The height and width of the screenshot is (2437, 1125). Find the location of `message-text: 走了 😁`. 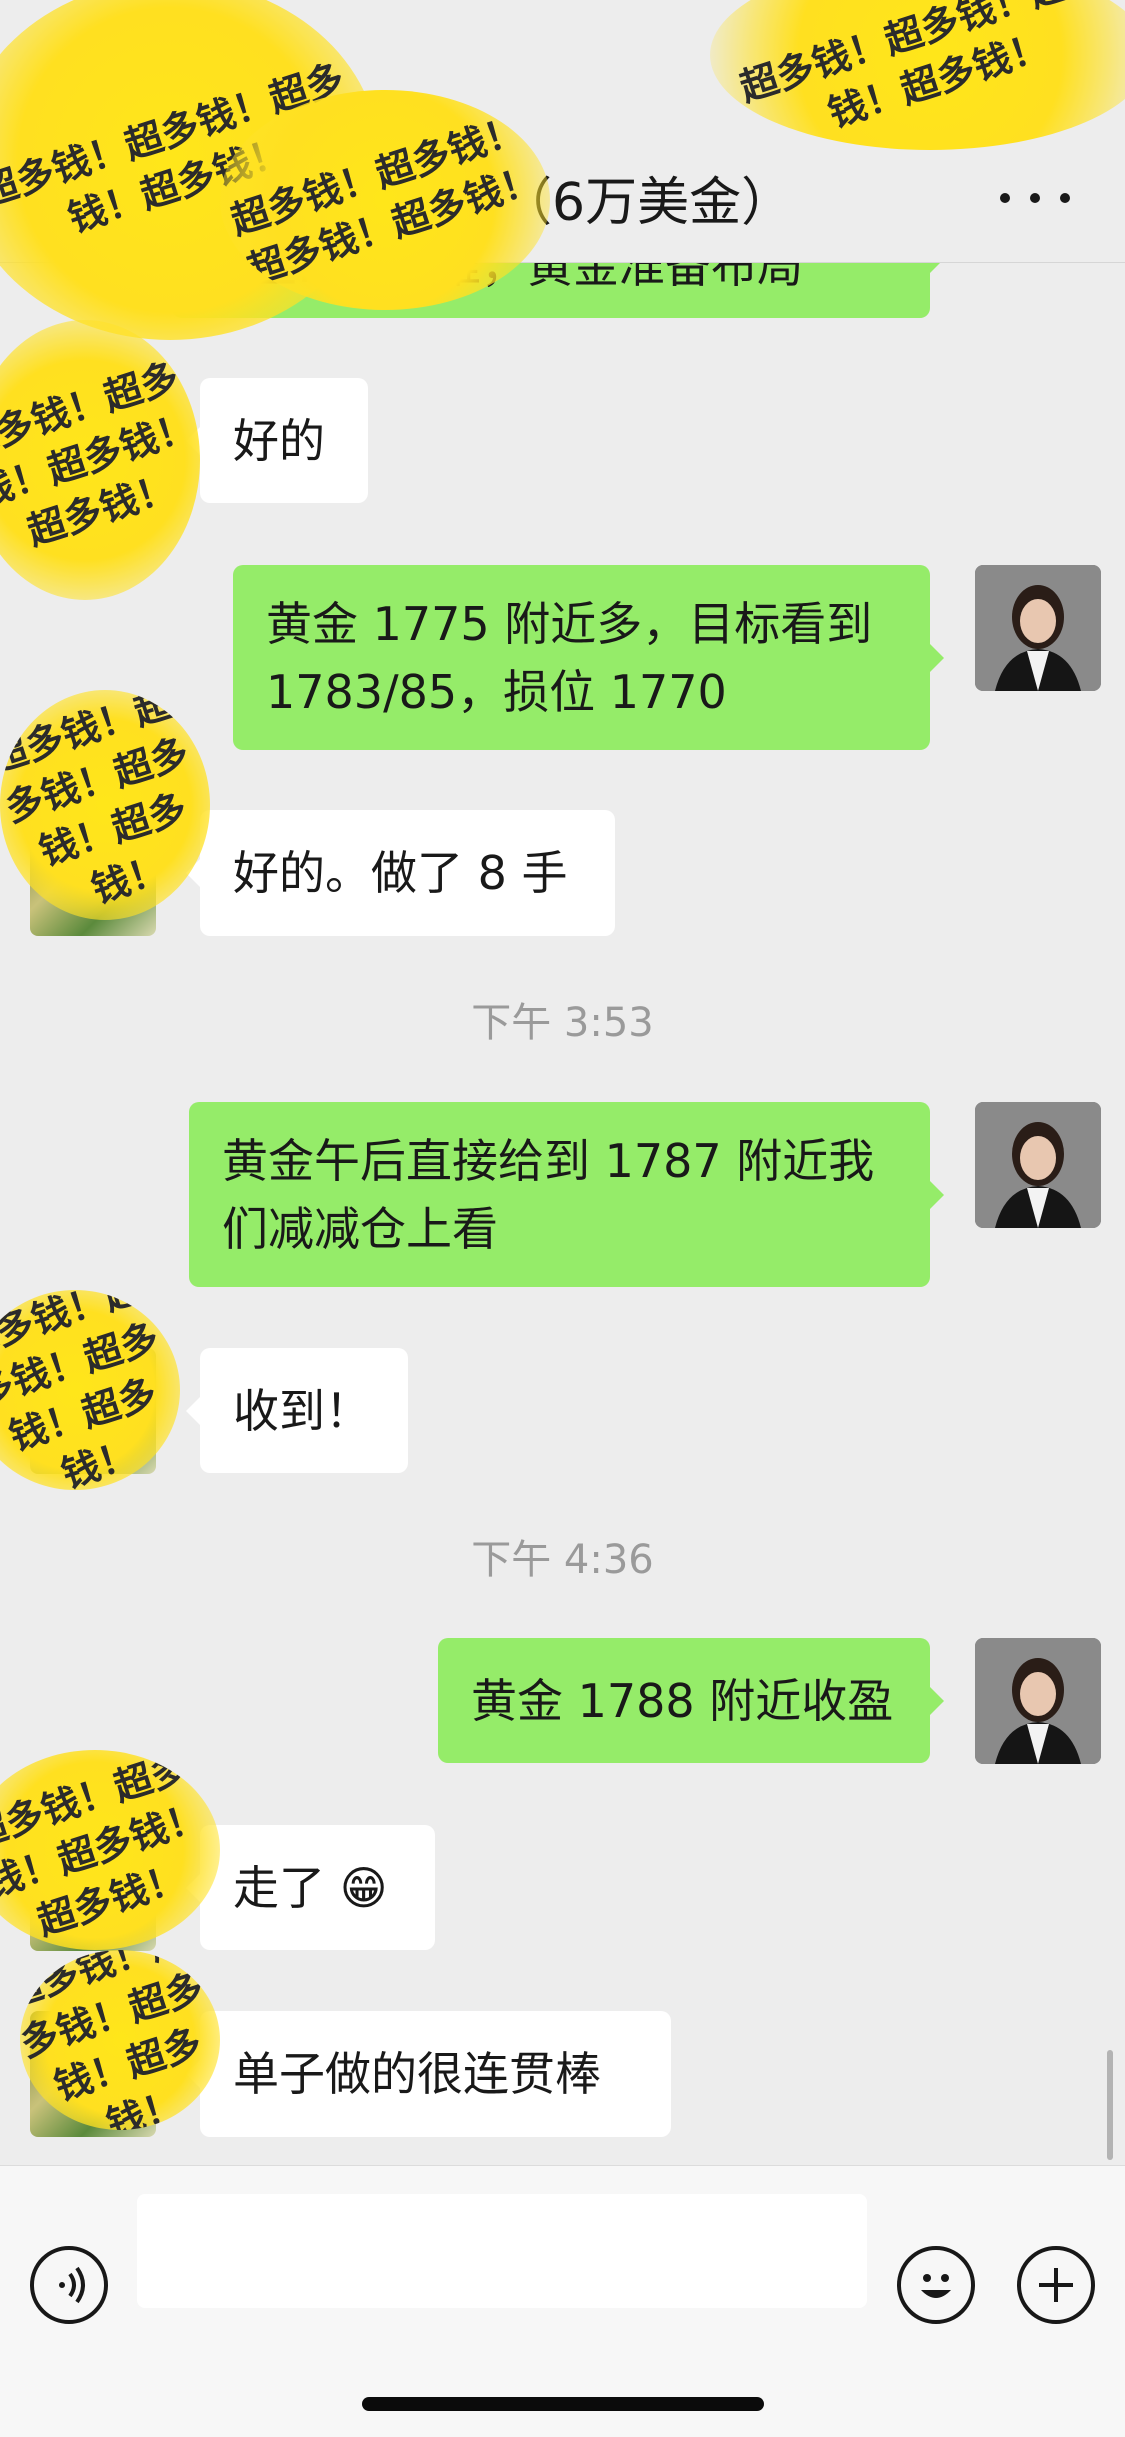

message-text: 走了 😁 is located at coordinates (310, 1887).